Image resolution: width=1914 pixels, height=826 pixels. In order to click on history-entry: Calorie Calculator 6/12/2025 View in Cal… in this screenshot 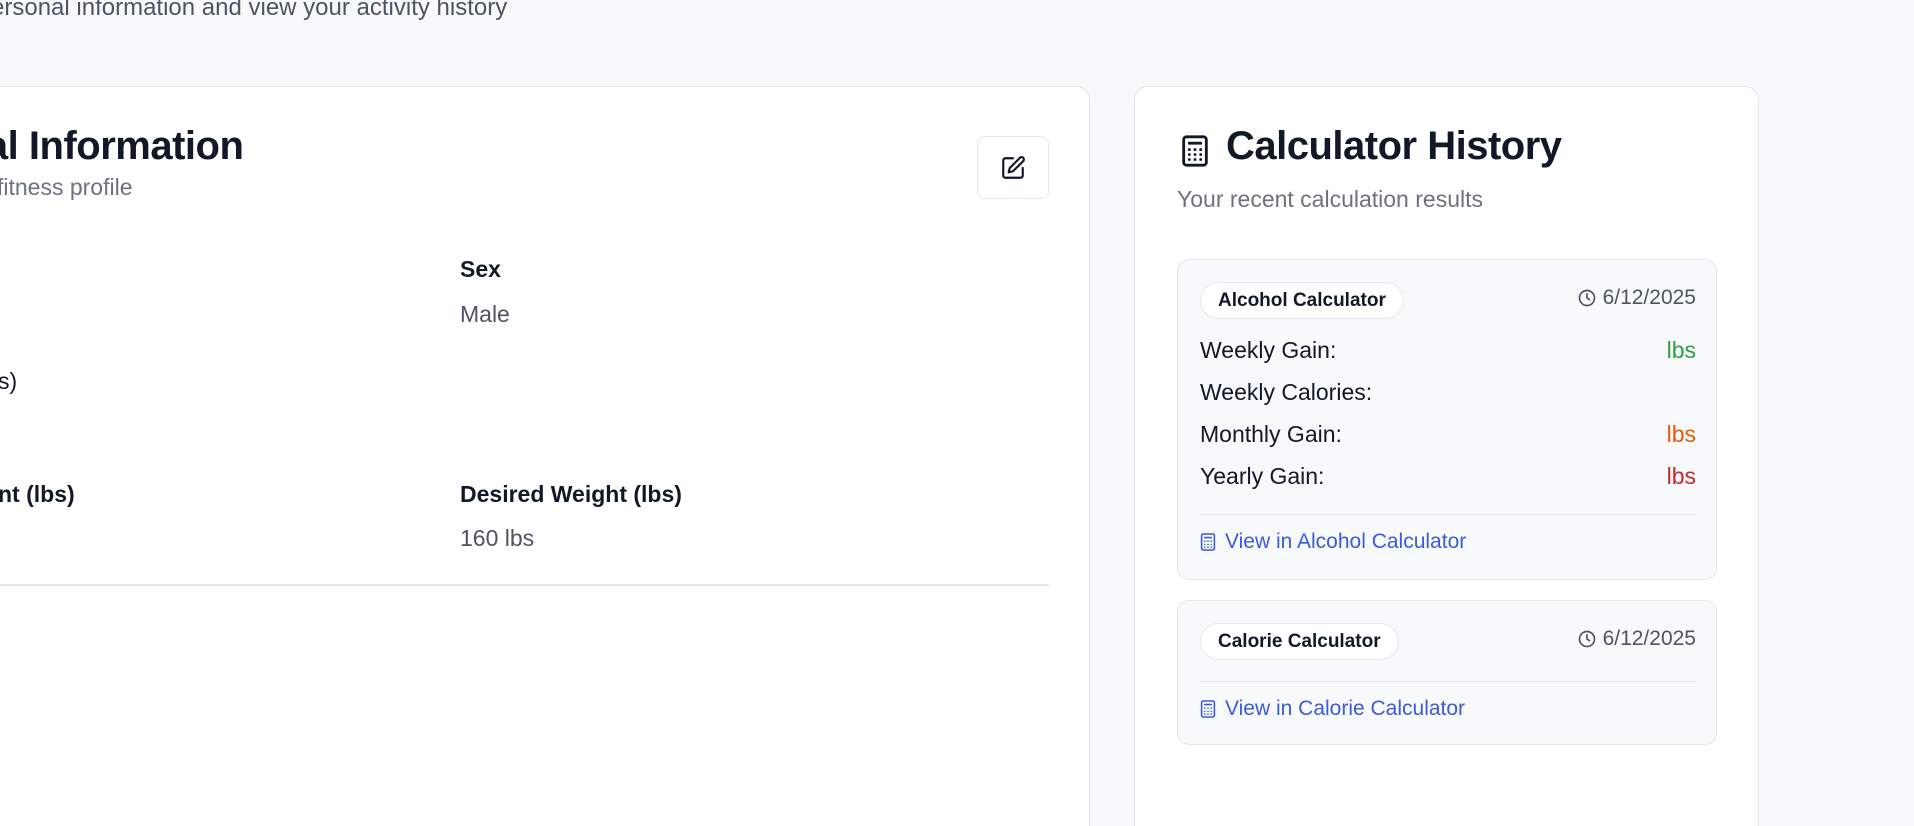, I will do `click(1447, 672)`.